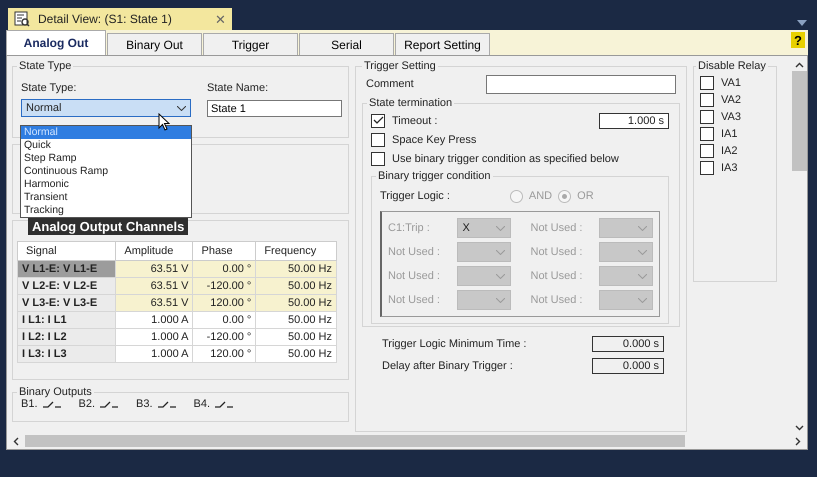  Describe the element at coordinates (106, 197) in the screenshot. I see `list-option: Transient` at that location.